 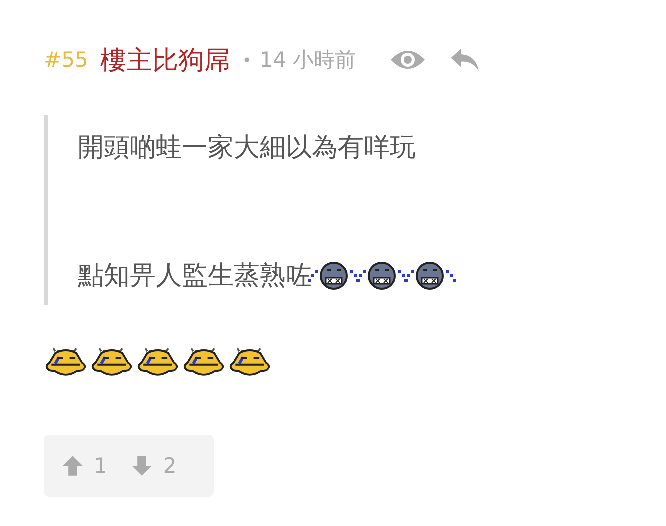 I want to click on eye-icon, so click(x=408, y=60).